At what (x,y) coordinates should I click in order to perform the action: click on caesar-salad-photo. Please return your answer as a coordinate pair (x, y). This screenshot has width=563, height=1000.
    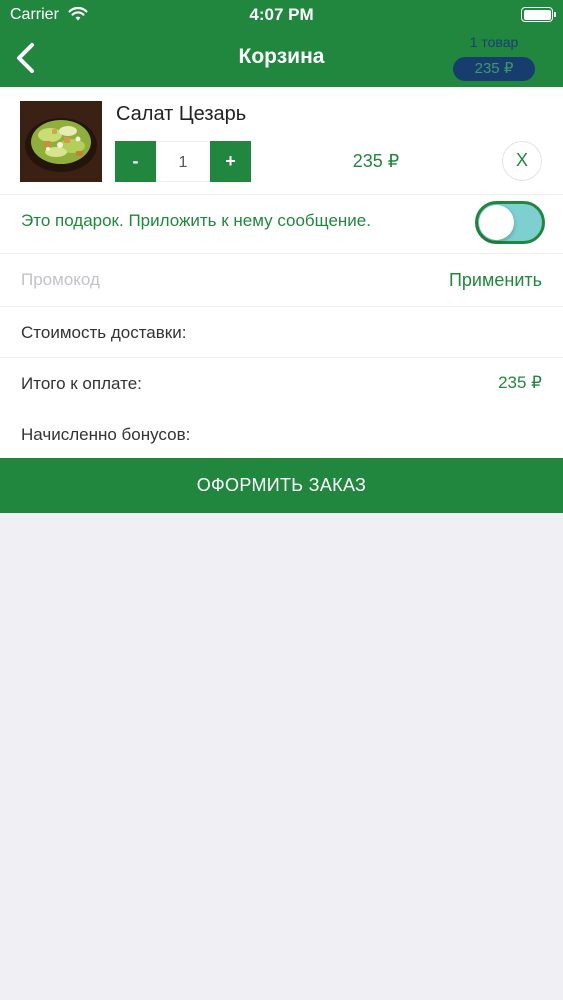
    Looking at the image, I should click on (61, 141).